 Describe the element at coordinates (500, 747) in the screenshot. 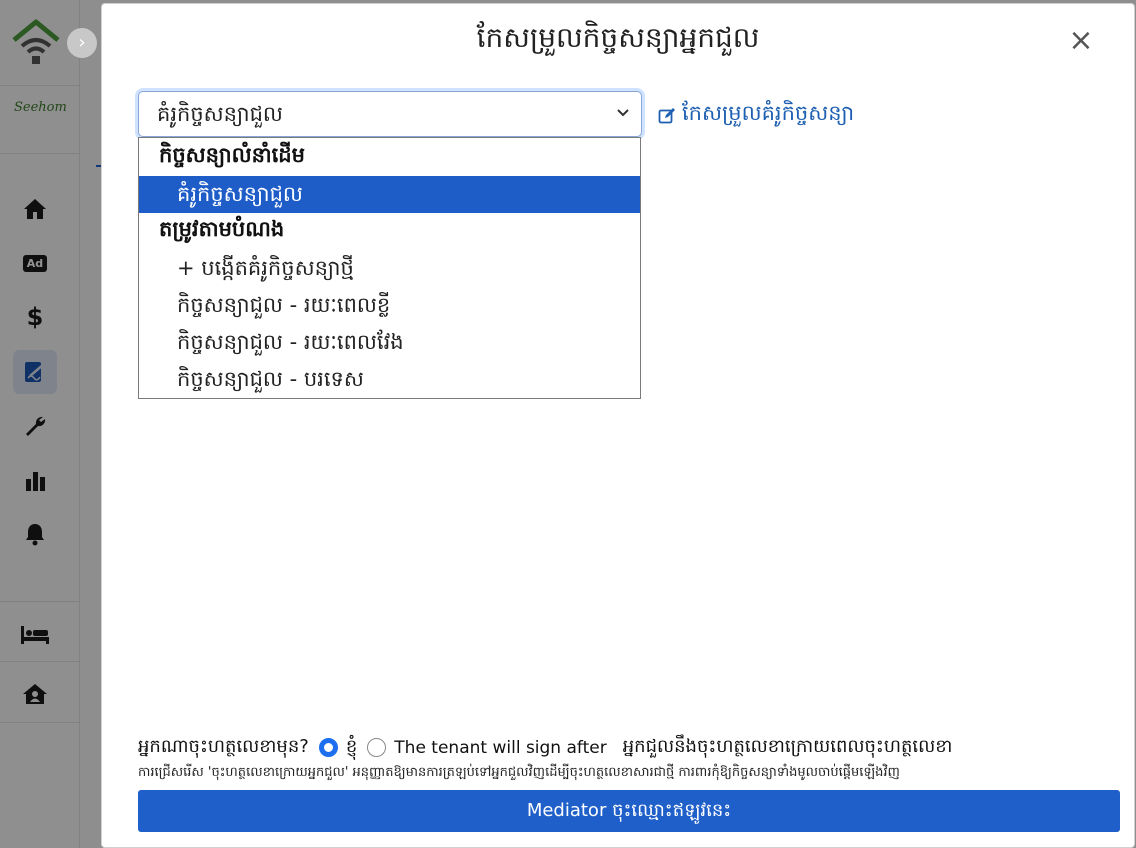

I see `radio-tenant-after-label: The tenant will sign after` at that location.